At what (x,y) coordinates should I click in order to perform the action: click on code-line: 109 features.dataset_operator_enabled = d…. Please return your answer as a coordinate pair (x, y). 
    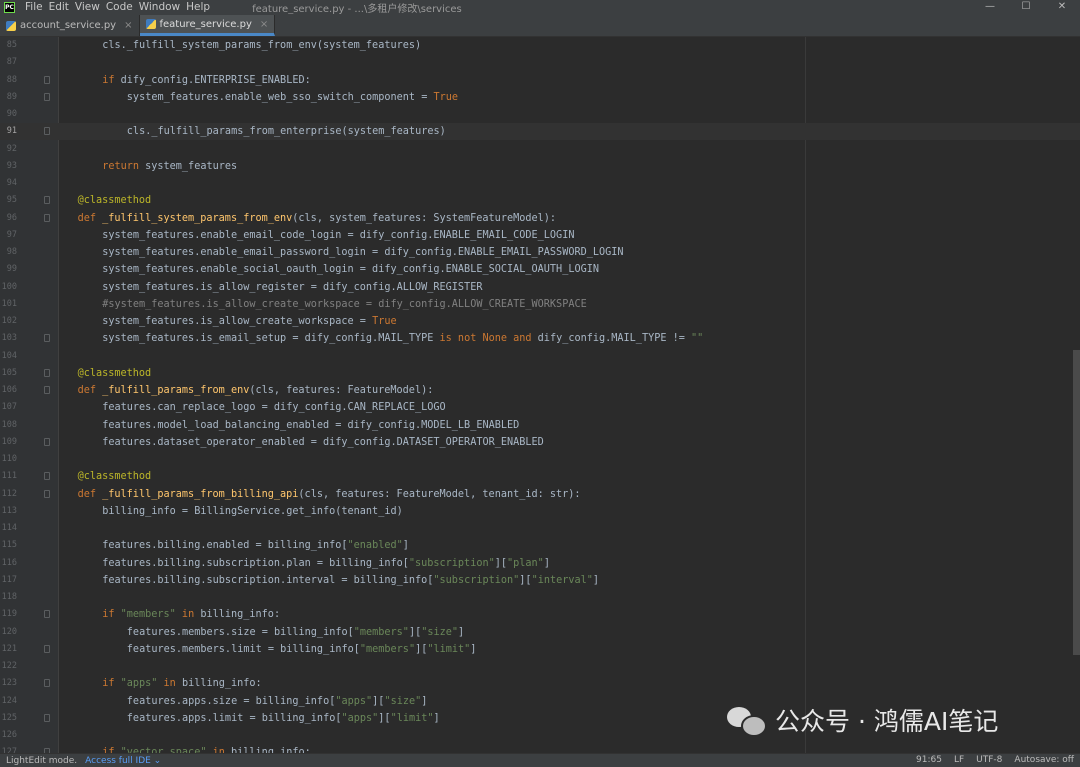
    Looking at the image, I should click on (540, 442).